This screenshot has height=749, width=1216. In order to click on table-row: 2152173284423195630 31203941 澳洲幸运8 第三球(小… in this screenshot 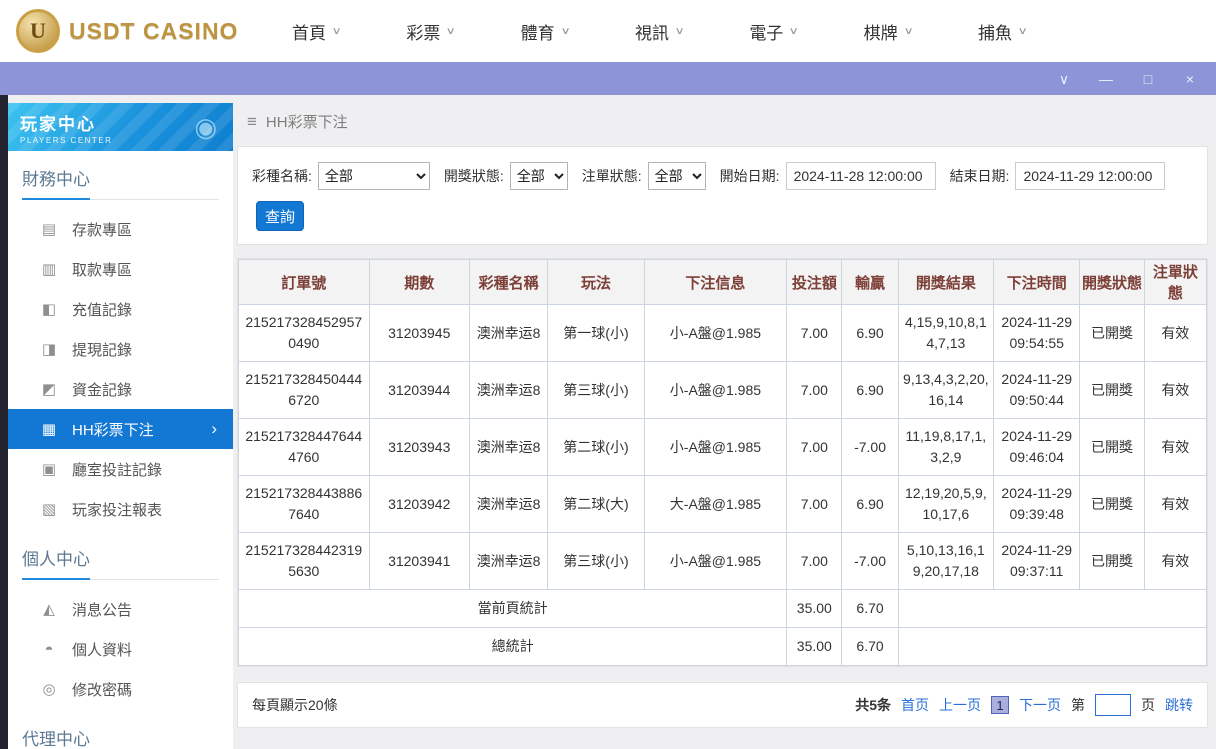, I will do `click(723, 561)`.